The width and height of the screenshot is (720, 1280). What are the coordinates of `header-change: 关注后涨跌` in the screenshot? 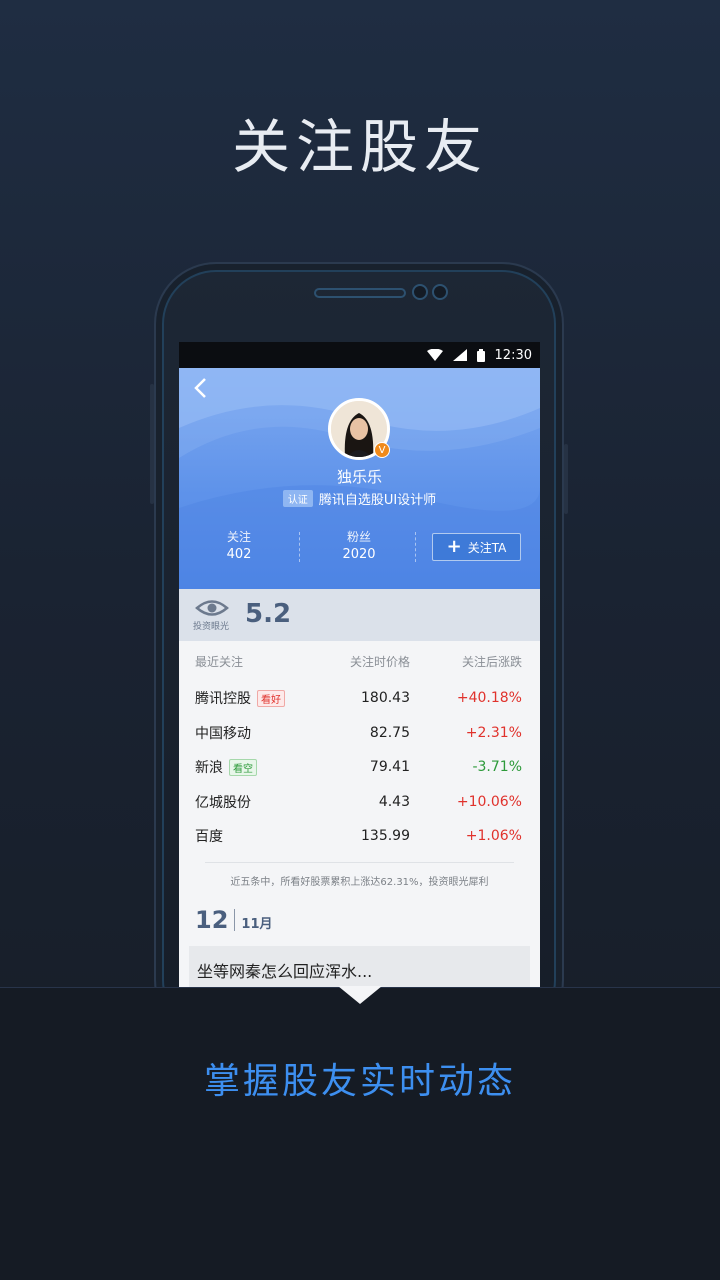 It's located at (491, 661).